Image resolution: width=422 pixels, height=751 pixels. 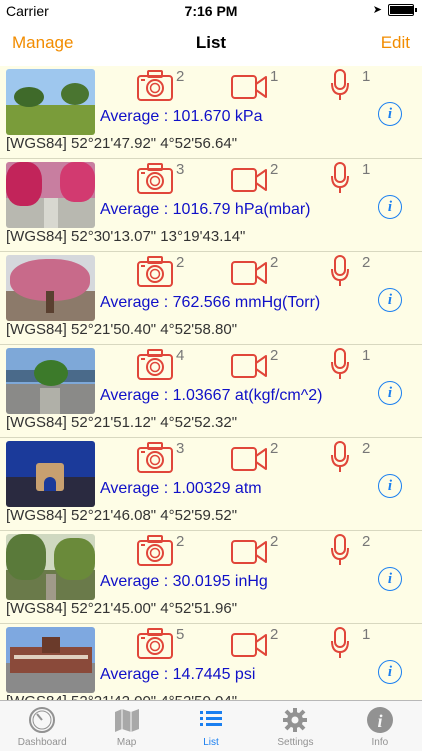 What do you see at coordinates (274, 76) in the screenshot?
I see `video-count: 1` at bounding box center [274, 76].